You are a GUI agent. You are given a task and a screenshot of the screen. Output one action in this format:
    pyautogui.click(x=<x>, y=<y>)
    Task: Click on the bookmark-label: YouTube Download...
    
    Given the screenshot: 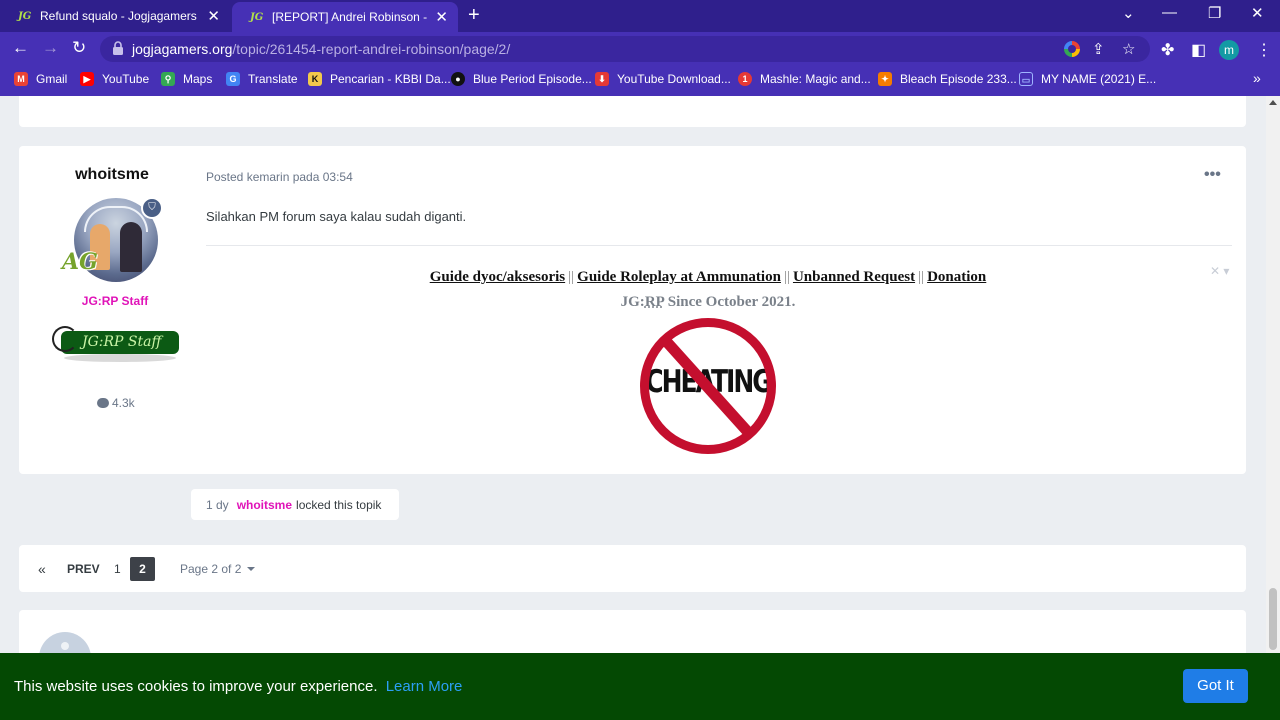 What is the action you would take?
    pyautogui.click(x=674, y=79)
    